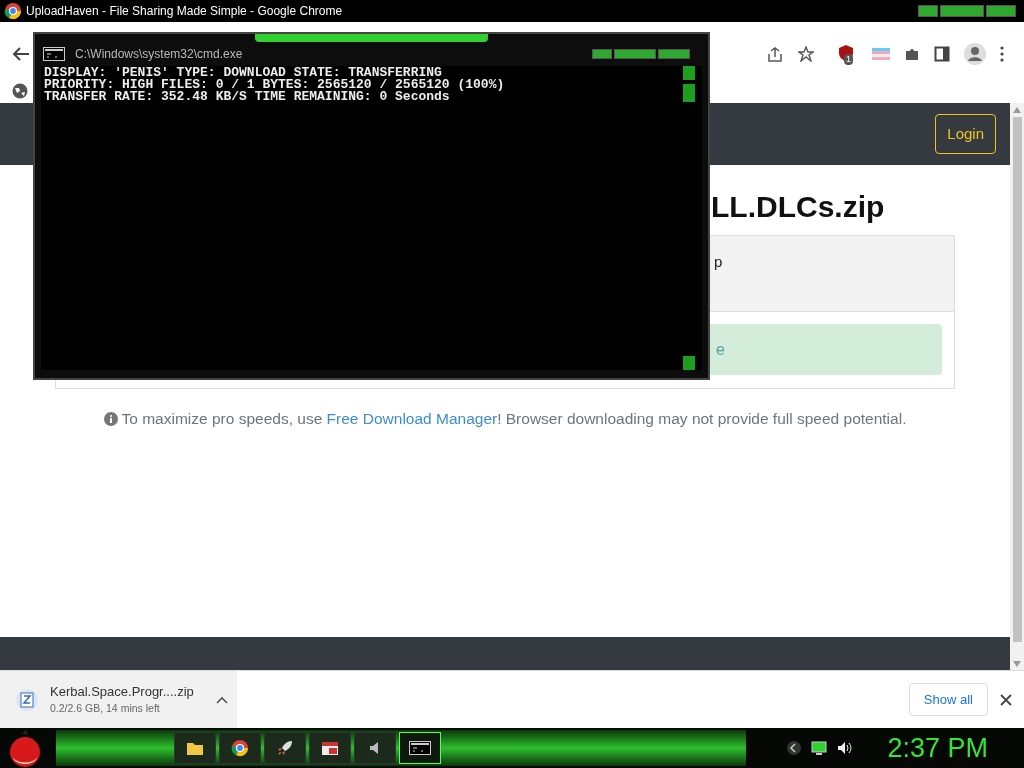 Image resolution: width=1024 pixels, height=768 pixels. I want to click on folder-icon, so click(195, 748).